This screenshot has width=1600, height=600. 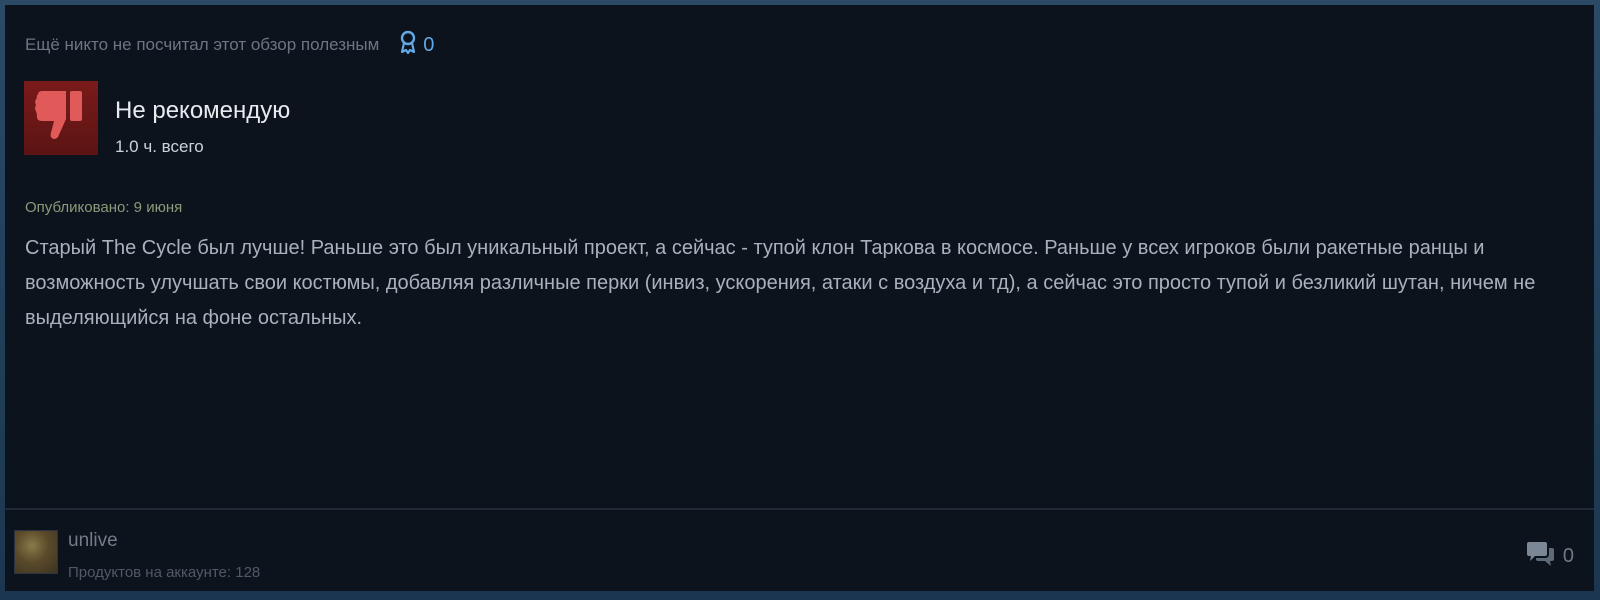 What do you see at coordinates (104, 207) in the screenshot?
I see `posted-date: Опубликовано: 9 июня` at bounding box center [104, 207].